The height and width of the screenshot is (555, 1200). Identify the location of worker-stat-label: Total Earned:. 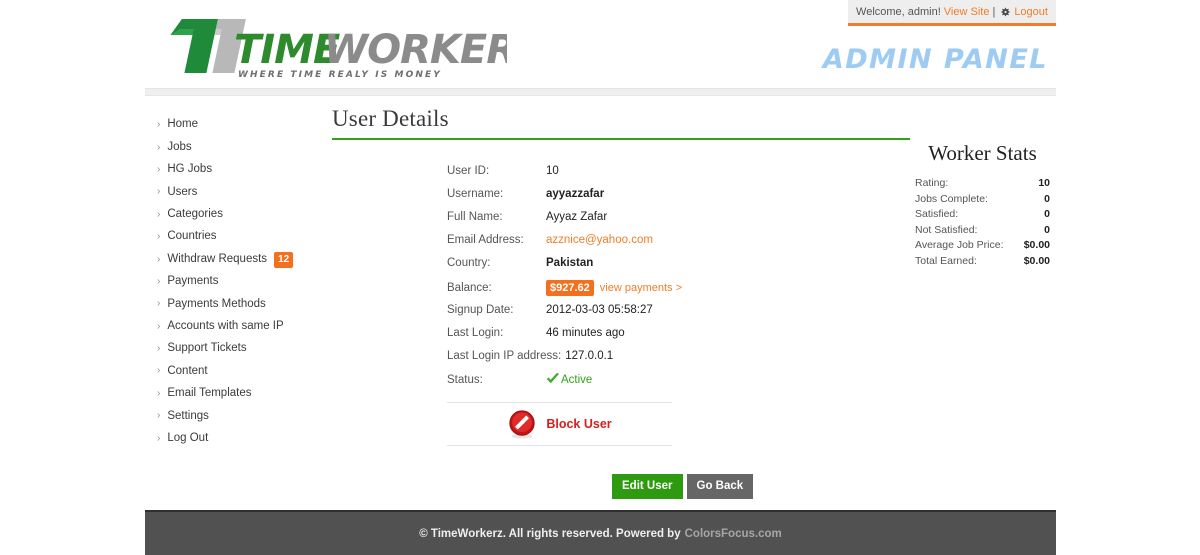
(946, 260).